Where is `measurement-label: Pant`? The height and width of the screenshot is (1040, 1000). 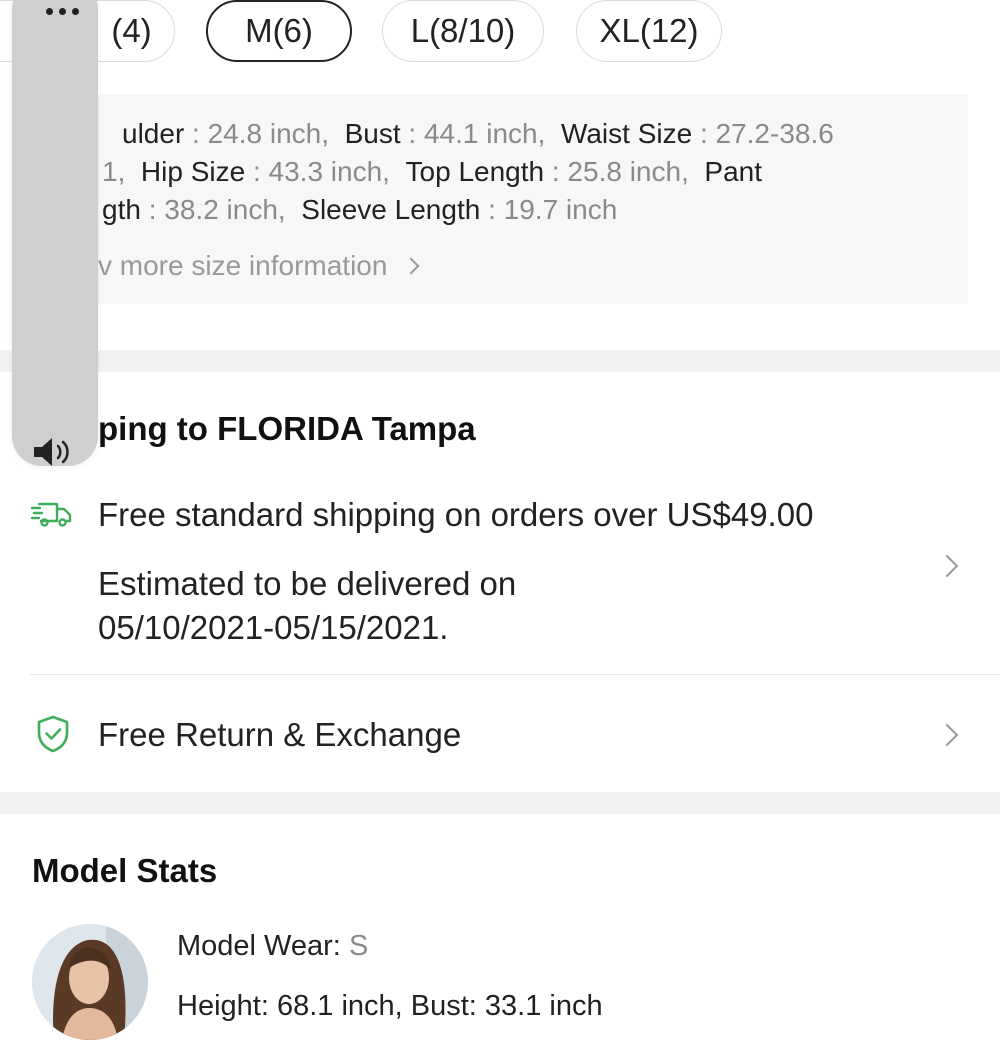 measurement-label: Pant is located at coordinates (733, 171).